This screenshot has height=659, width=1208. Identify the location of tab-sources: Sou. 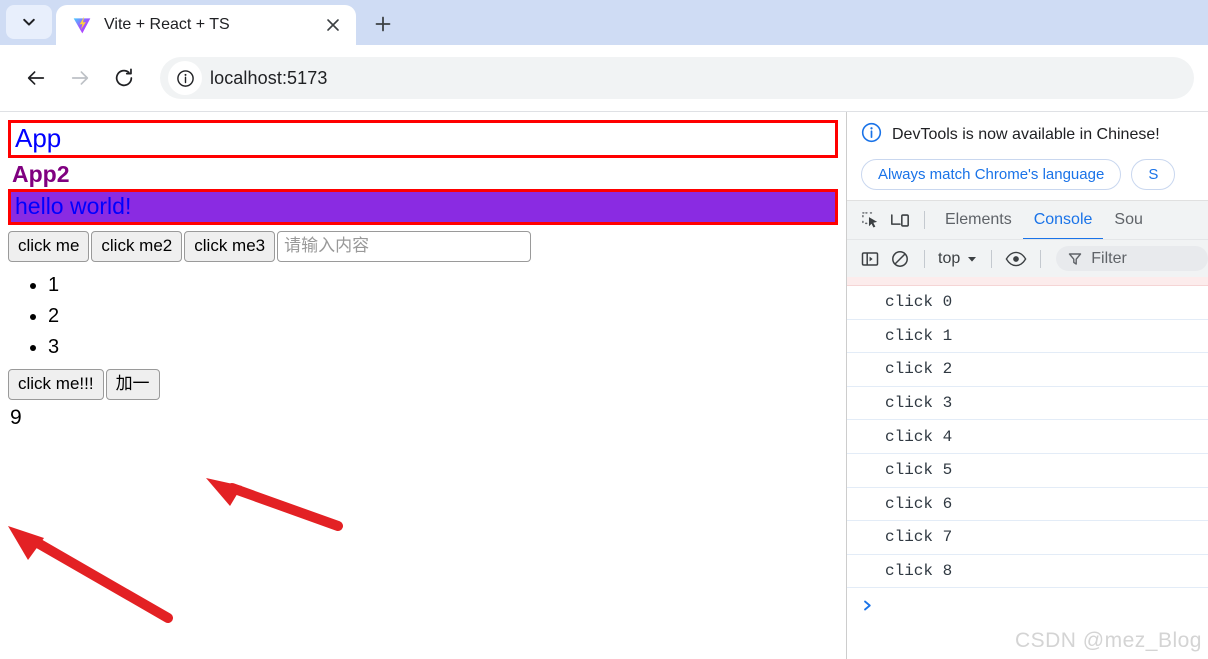
(1128, 220).